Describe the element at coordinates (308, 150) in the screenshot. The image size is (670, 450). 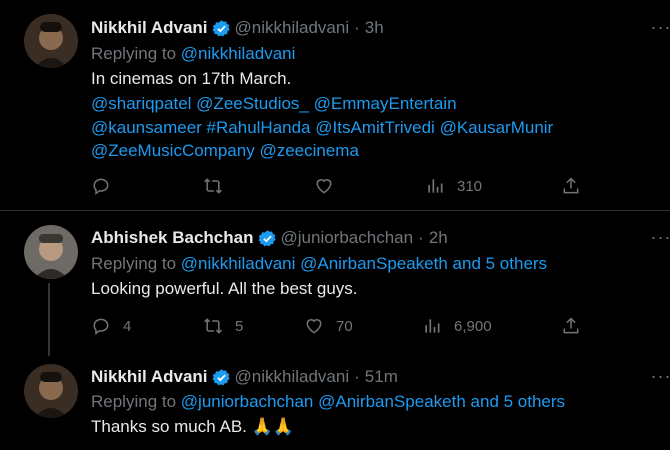
I see `mention-link: @zeecinema` at that location.